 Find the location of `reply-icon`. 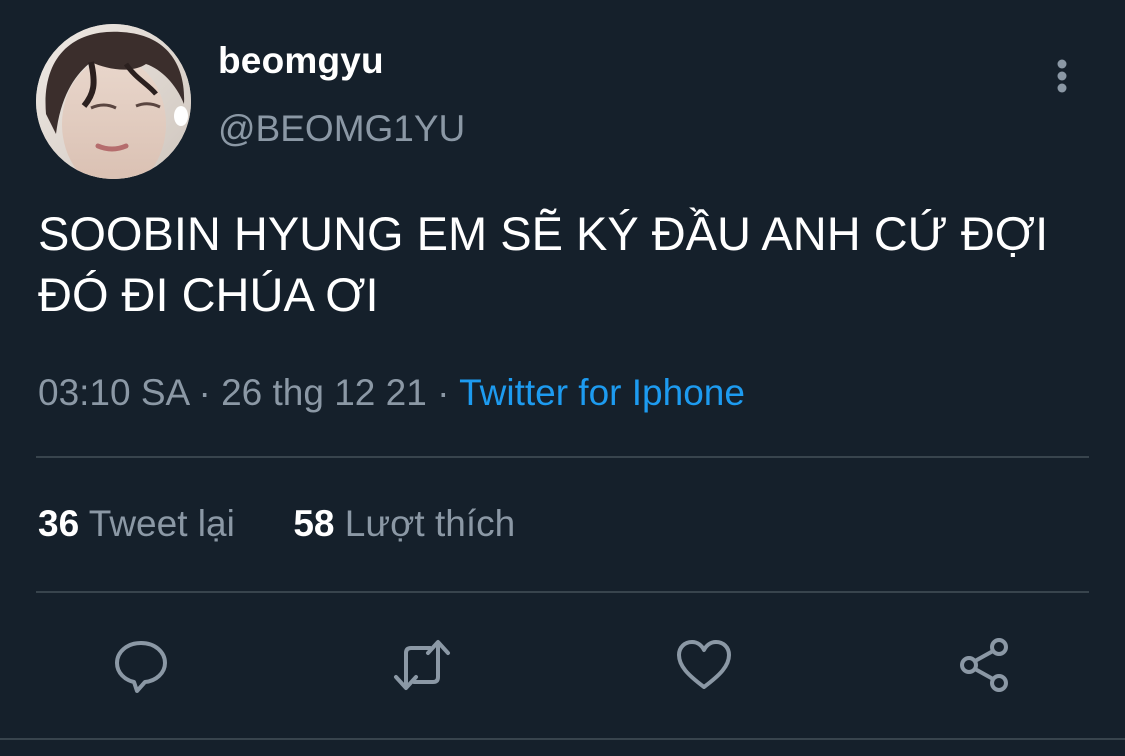

reply-icon is located at coordinates (141, 667).